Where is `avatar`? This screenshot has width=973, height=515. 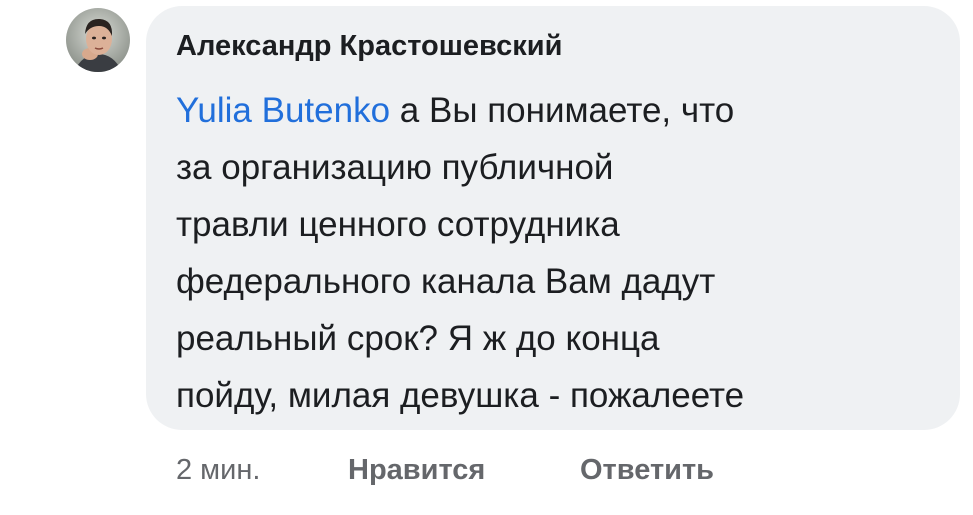
avatar is located at coordinates (98, 40).